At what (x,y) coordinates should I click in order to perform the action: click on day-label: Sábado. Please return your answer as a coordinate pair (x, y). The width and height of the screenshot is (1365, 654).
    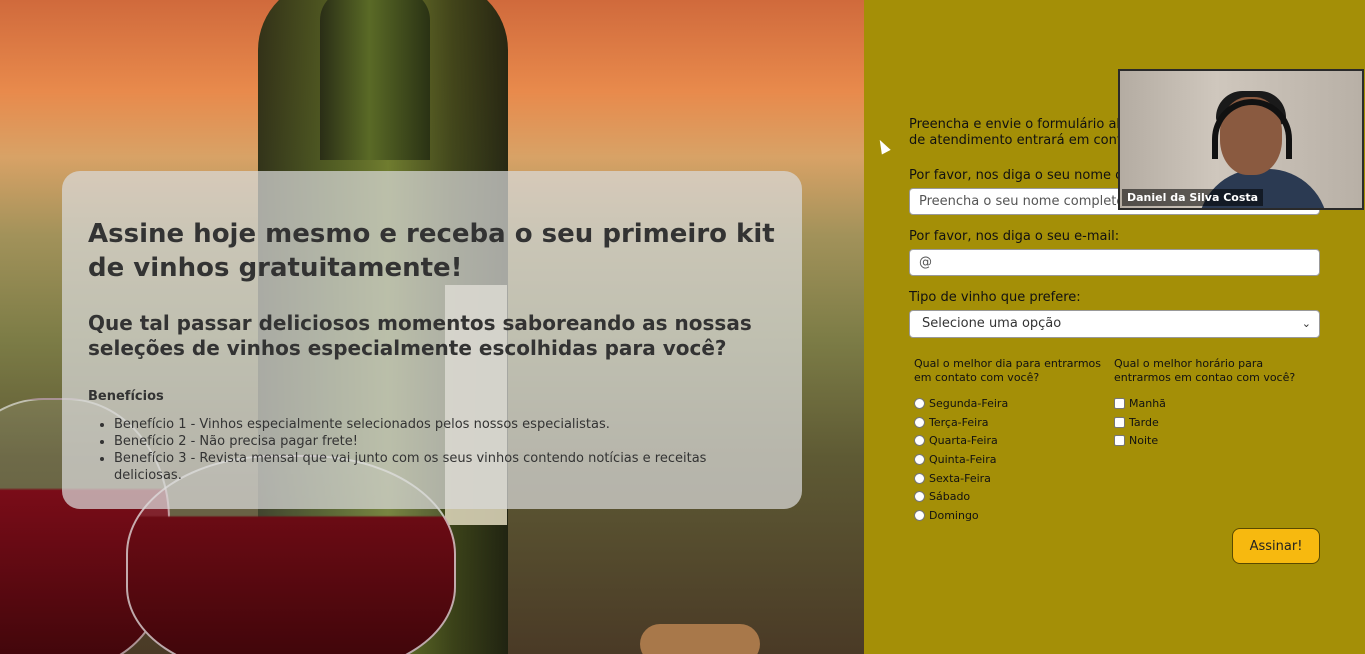
    Looking at the image, I should click on (950, 497).